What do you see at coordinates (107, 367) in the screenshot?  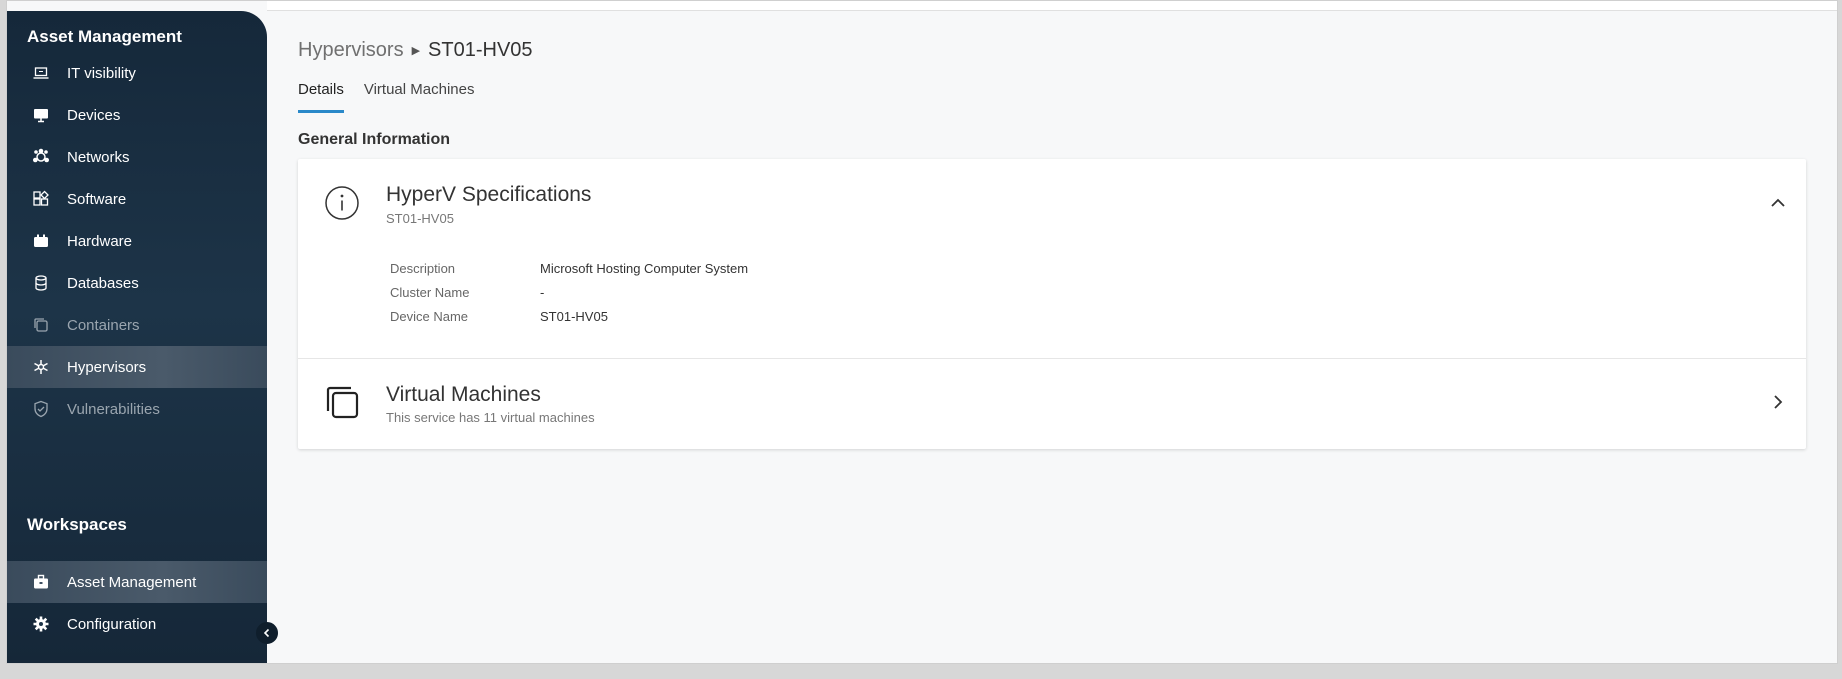 I see `sidebar-item-label: Hypervisors` at bounding box center [107, 367].